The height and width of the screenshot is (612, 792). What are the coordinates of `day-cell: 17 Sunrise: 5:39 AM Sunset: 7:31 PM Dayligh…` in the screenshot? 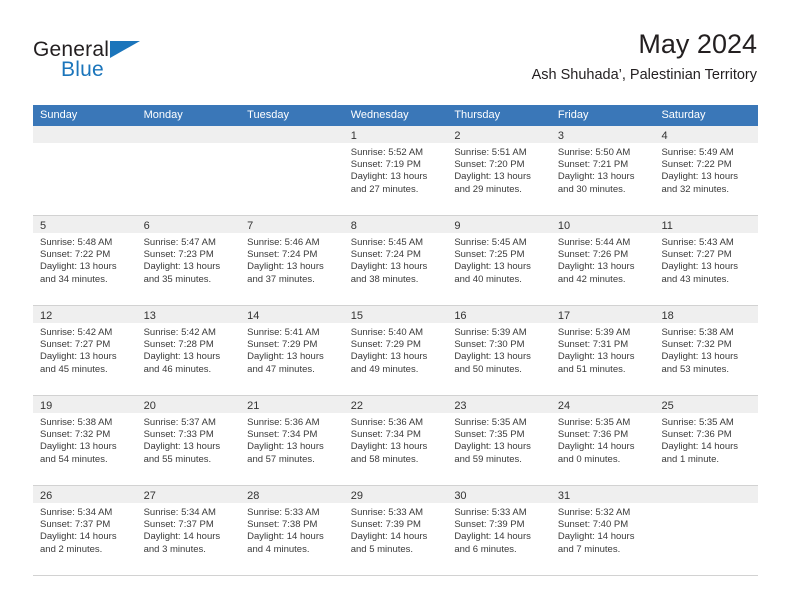 It's located at (602, 350).